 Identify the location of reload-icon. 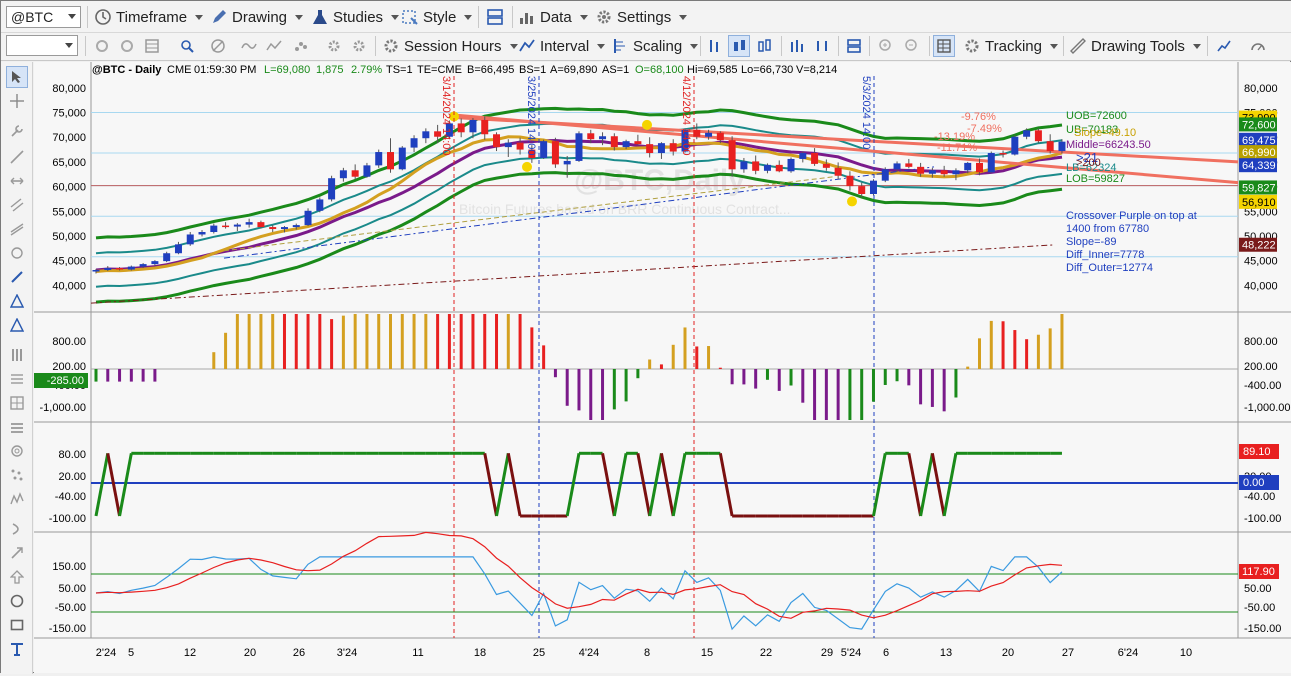
(127, 46).